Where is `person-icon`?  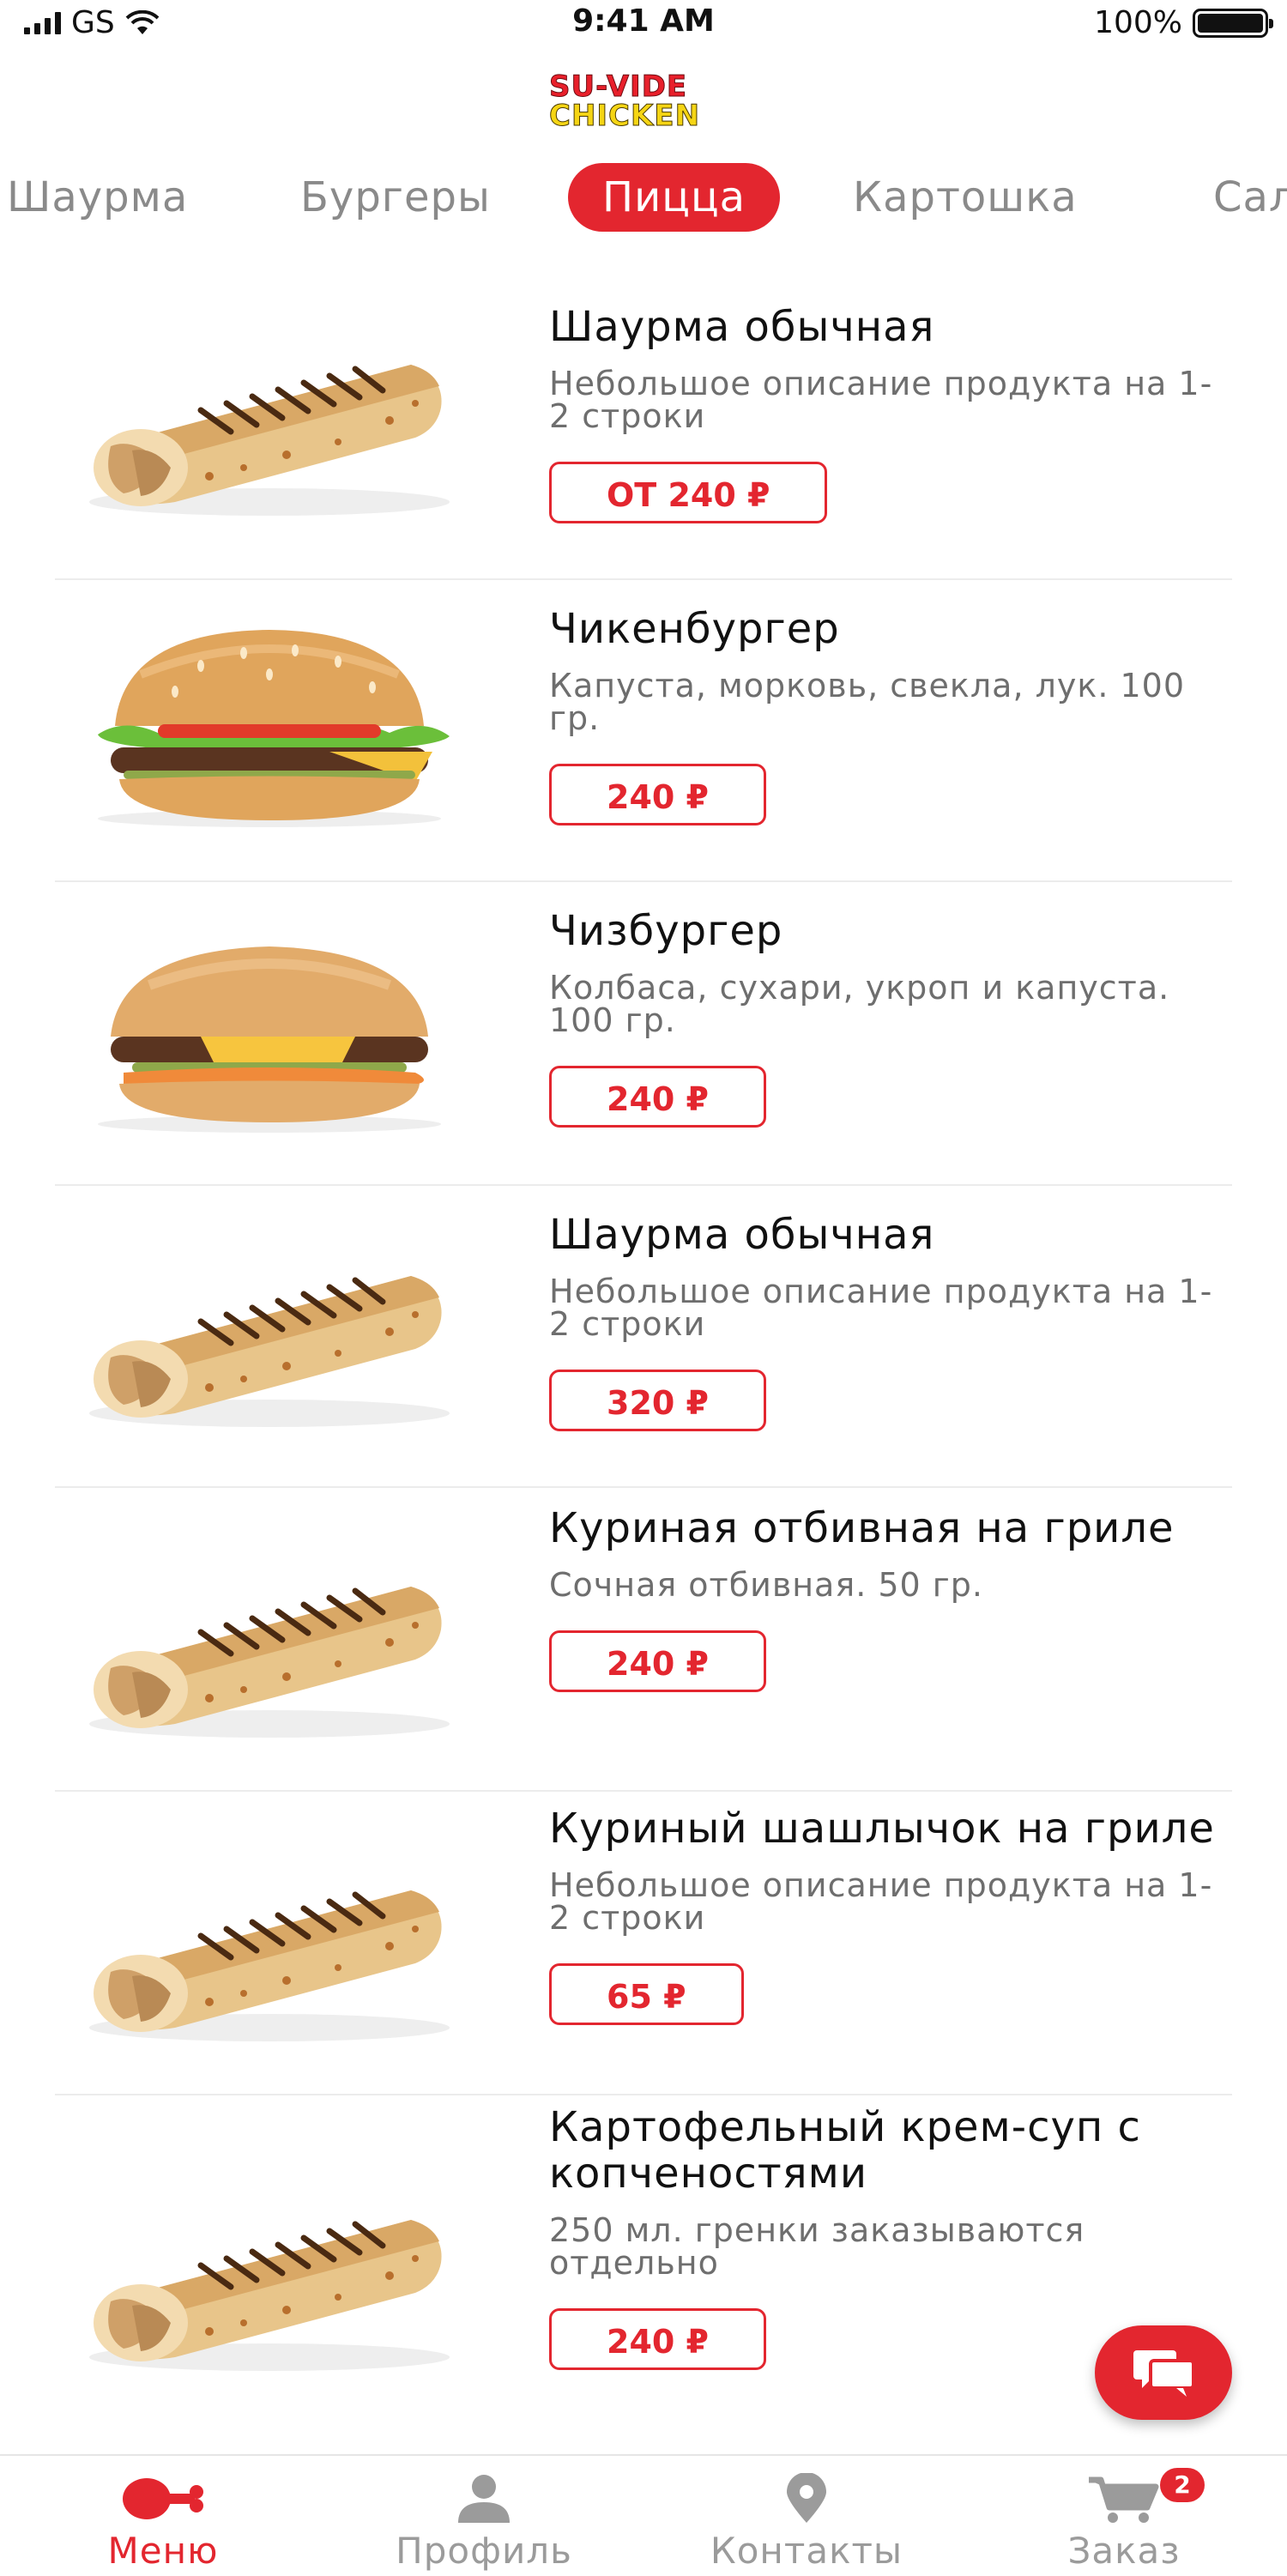 person-icon is located at coordinates (484, 2499).